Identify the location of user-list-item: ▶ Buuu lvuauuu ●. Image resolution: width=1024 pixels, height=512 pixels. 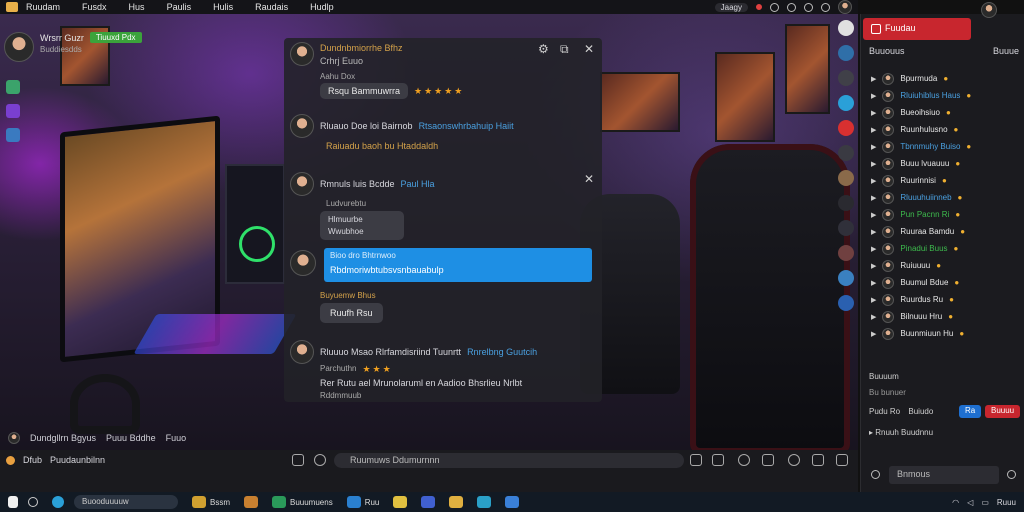
(946, 163).